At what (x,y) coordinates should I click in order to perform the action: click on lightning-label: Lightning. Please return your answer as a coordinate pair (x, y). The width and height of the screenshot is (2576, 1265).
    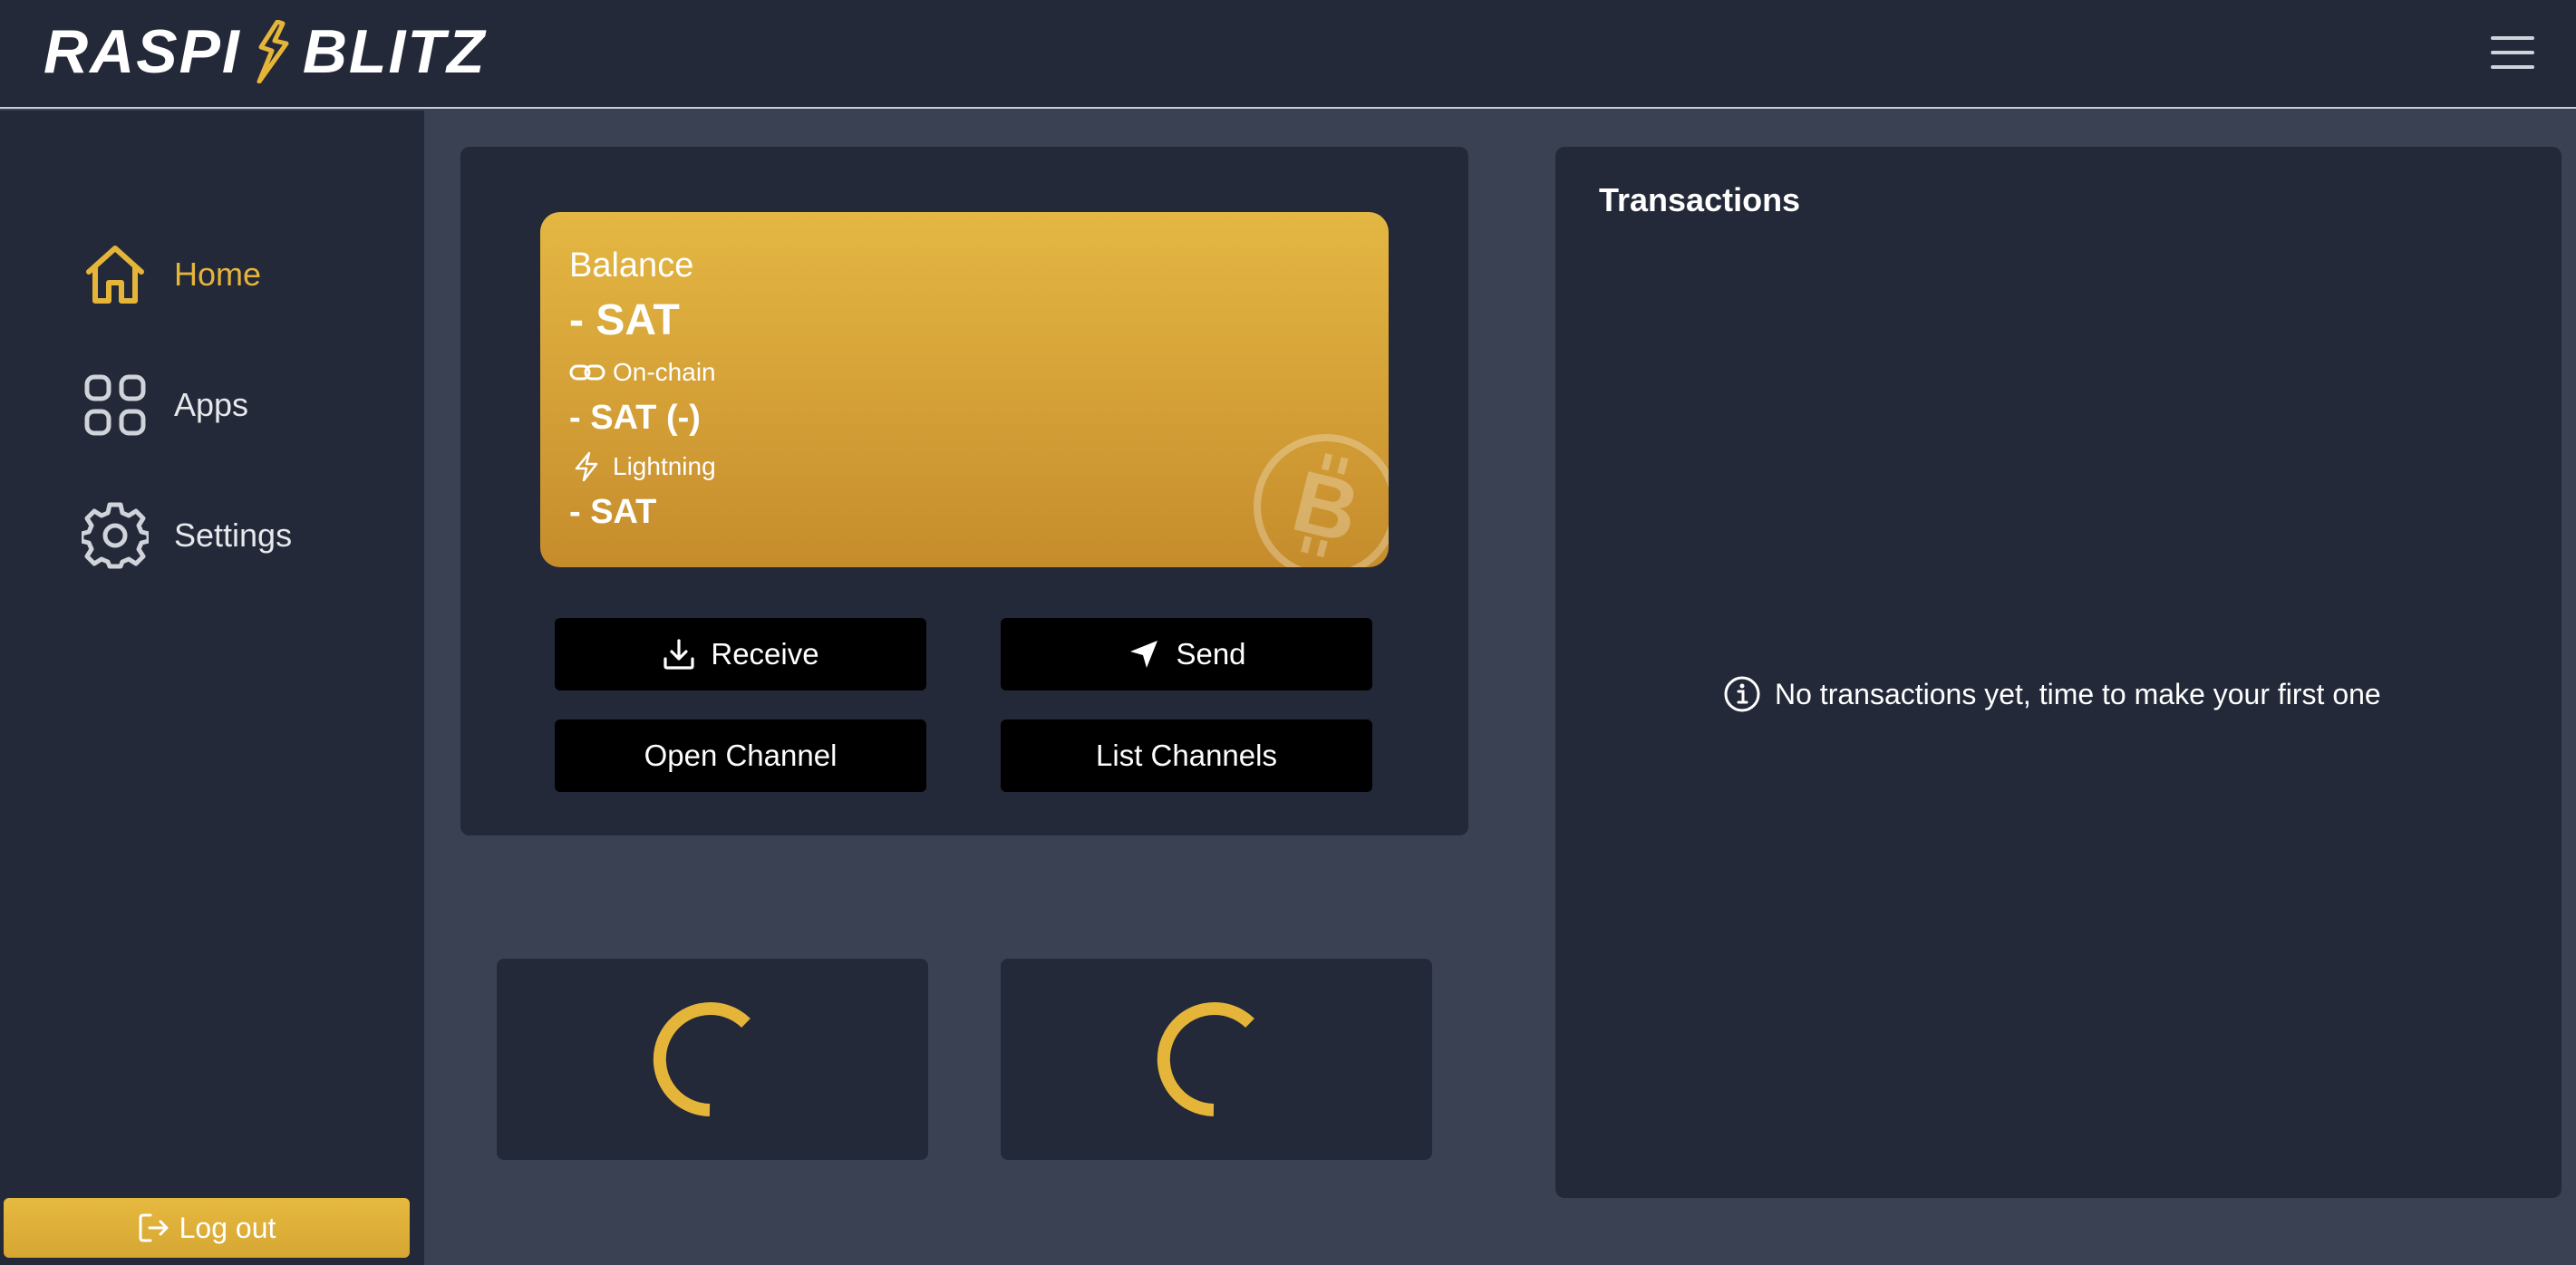
    Looking at the image, I should click on (664, 466).